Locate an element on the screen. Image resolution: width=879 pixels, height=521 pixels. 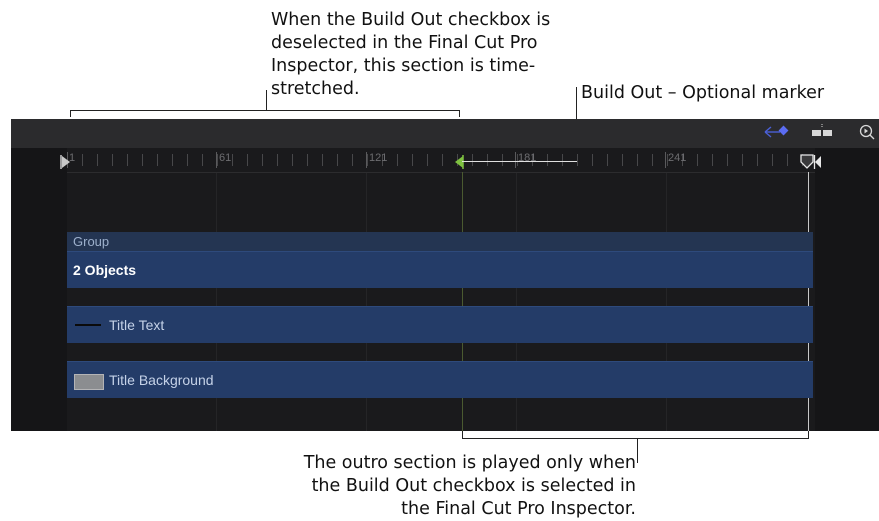
play-range-out-icon is located at coordinates (811, 164).